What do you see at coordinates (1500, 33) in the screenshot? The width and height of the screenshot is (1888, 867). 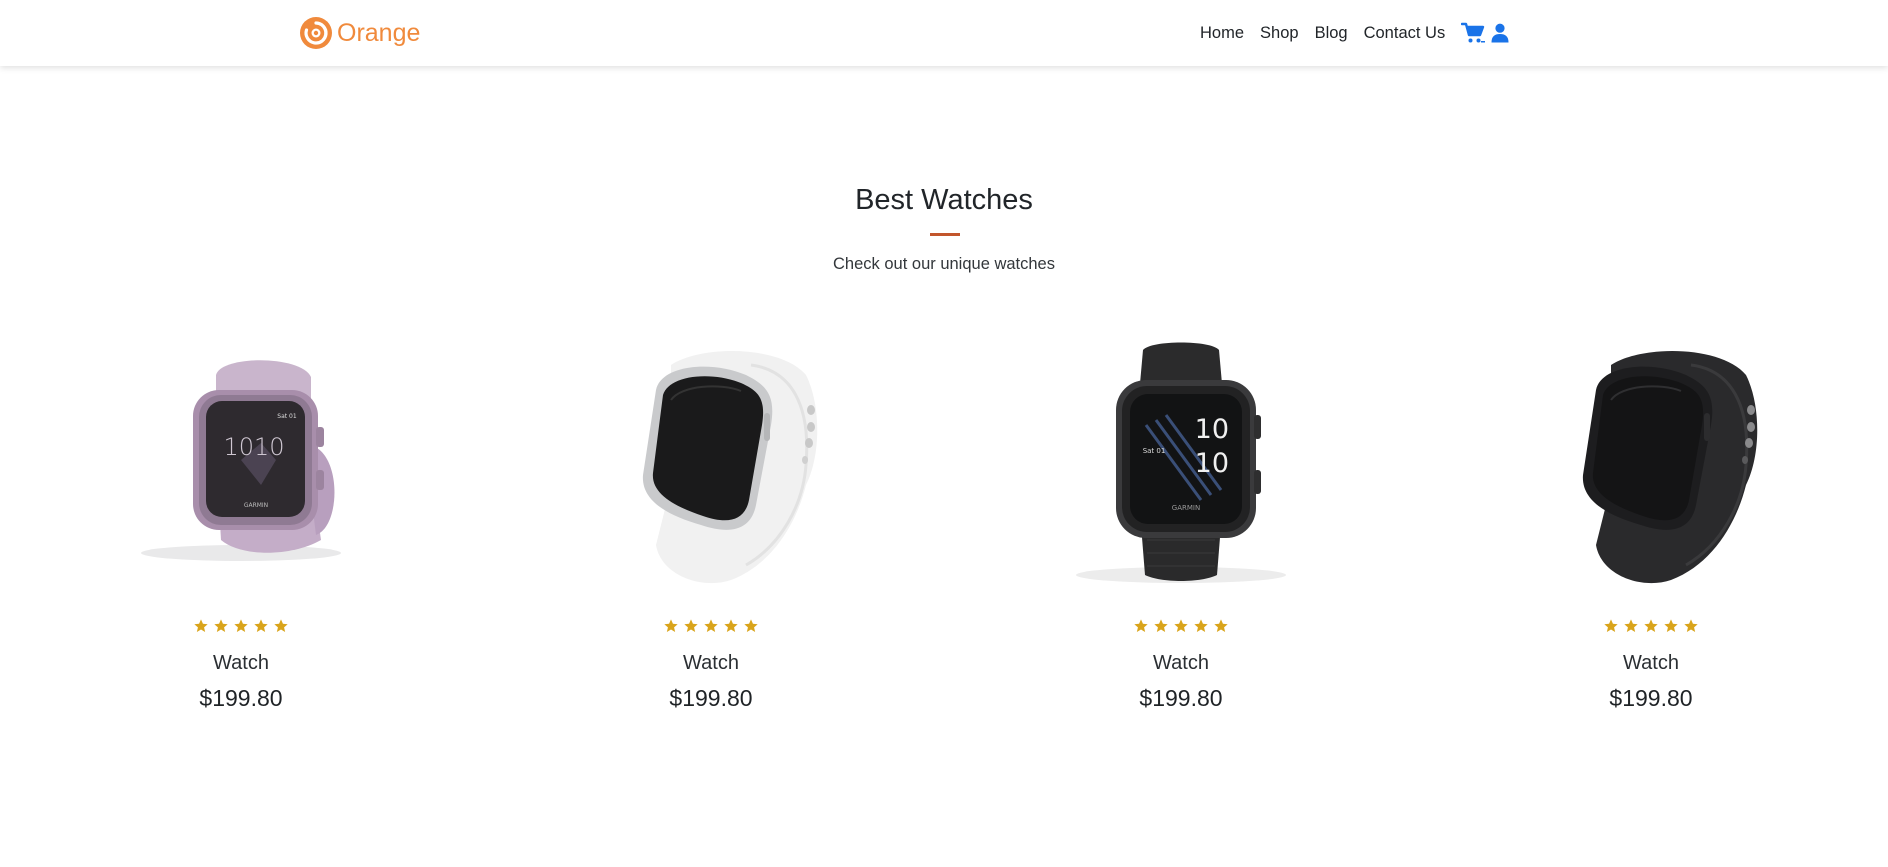 I see `user-icon` at bounding box center [1500, 33].